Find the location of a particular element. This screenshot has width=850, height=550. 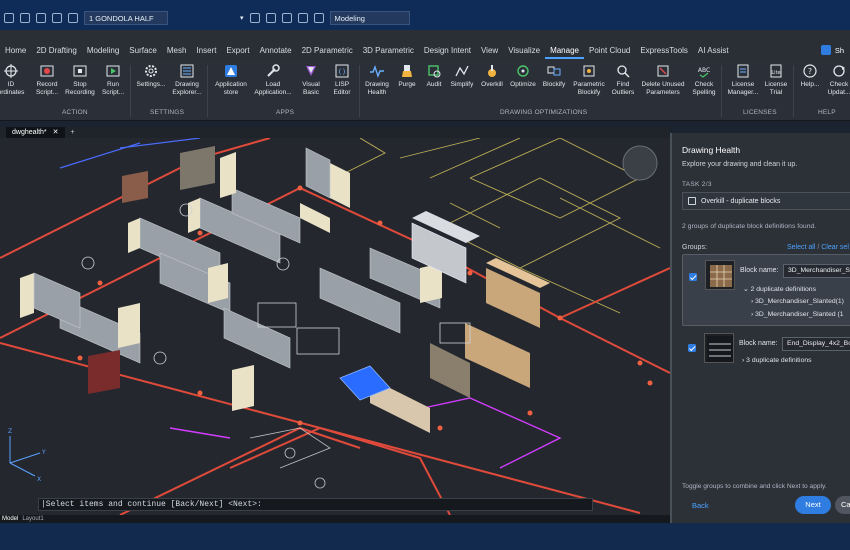

visual-basic-button: Visual Basic is located at coordinates (311, 80).